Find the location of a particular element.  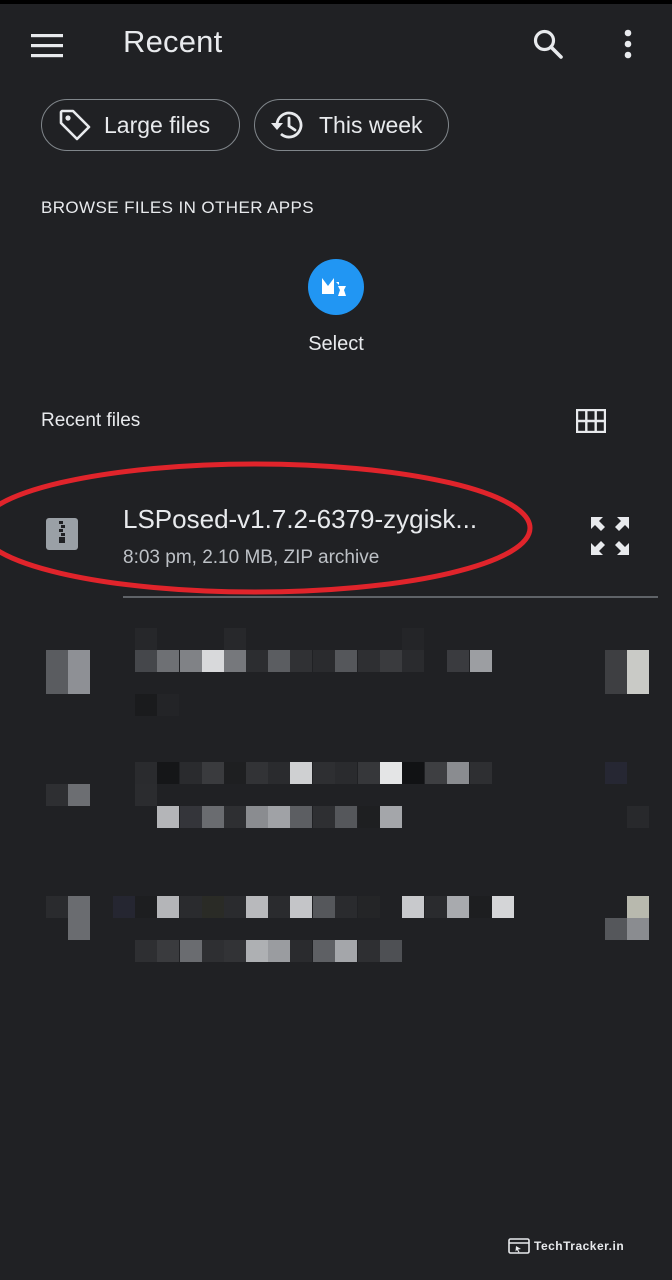

browser-window-icon is located at coordinates (519, 1246).